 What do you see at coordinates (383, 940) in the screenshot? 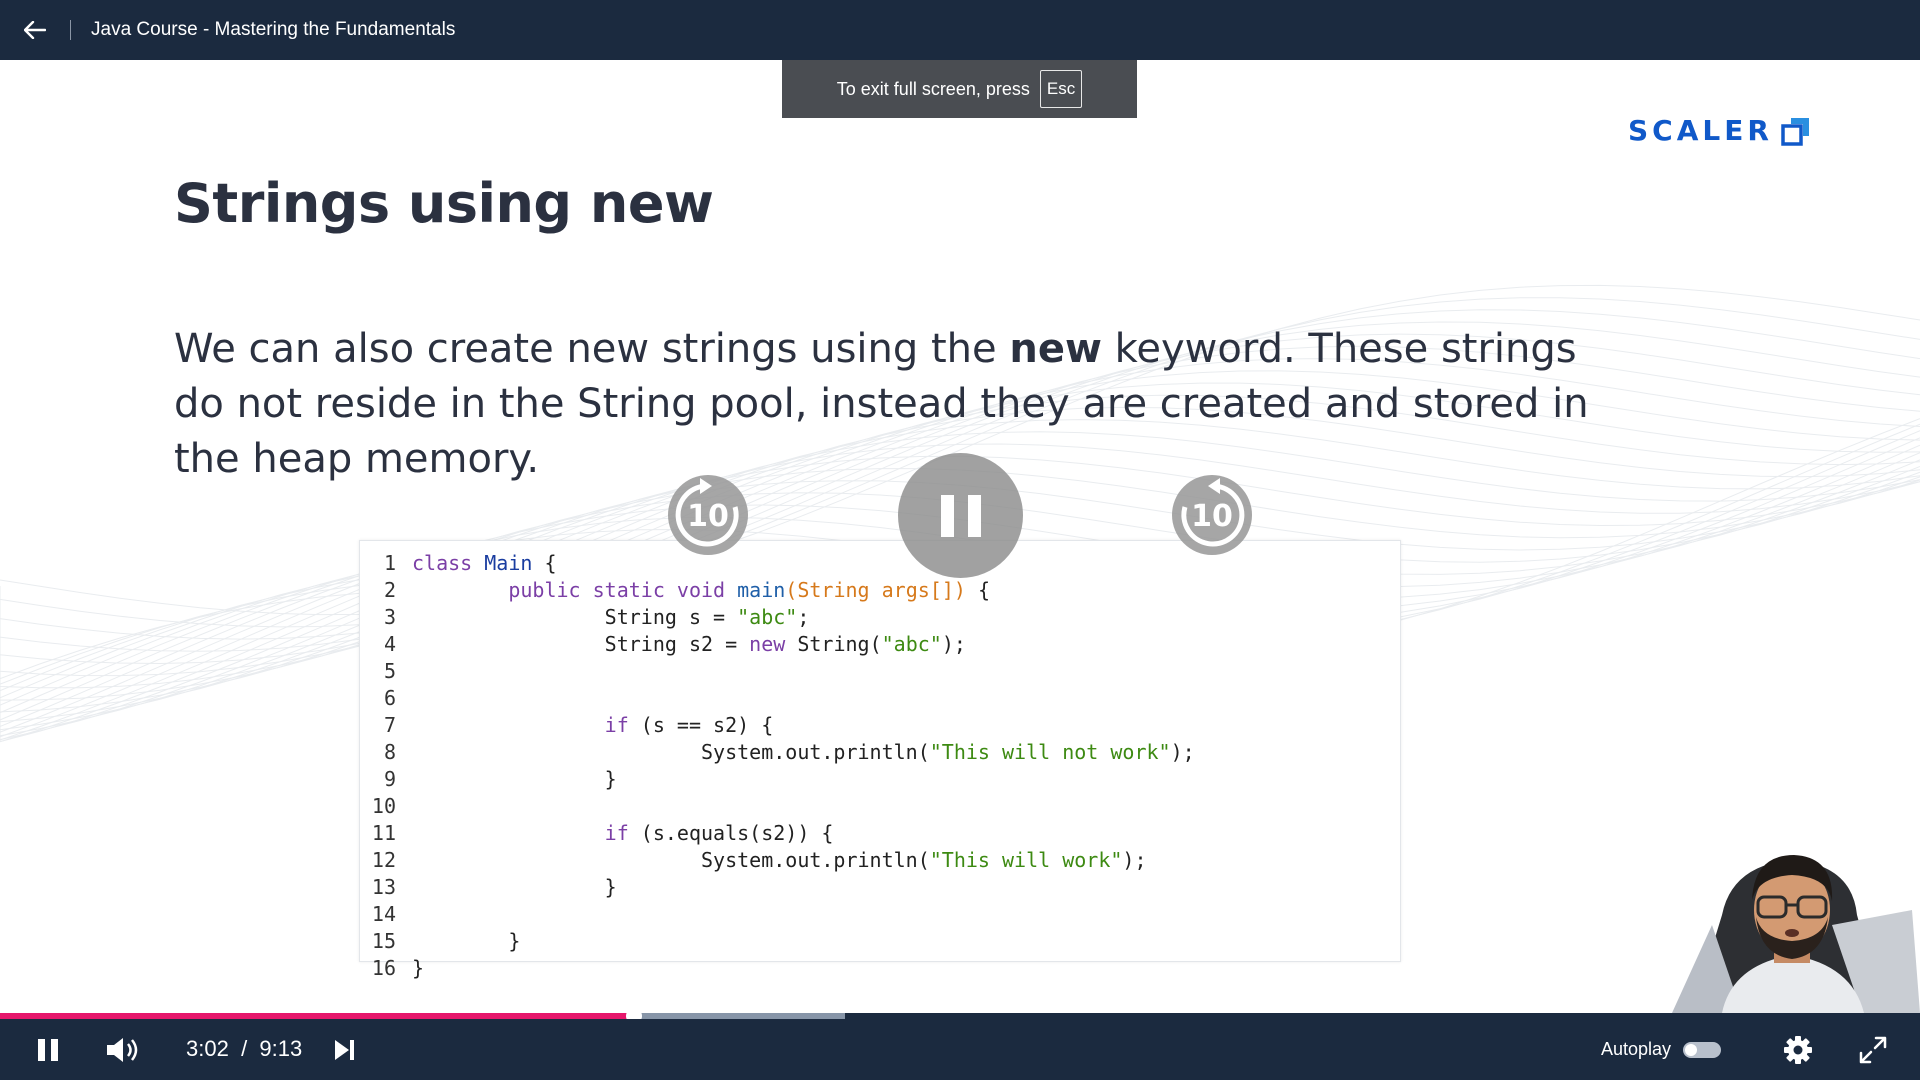
I see `line-number: 15` at bounding box center [383, 940].